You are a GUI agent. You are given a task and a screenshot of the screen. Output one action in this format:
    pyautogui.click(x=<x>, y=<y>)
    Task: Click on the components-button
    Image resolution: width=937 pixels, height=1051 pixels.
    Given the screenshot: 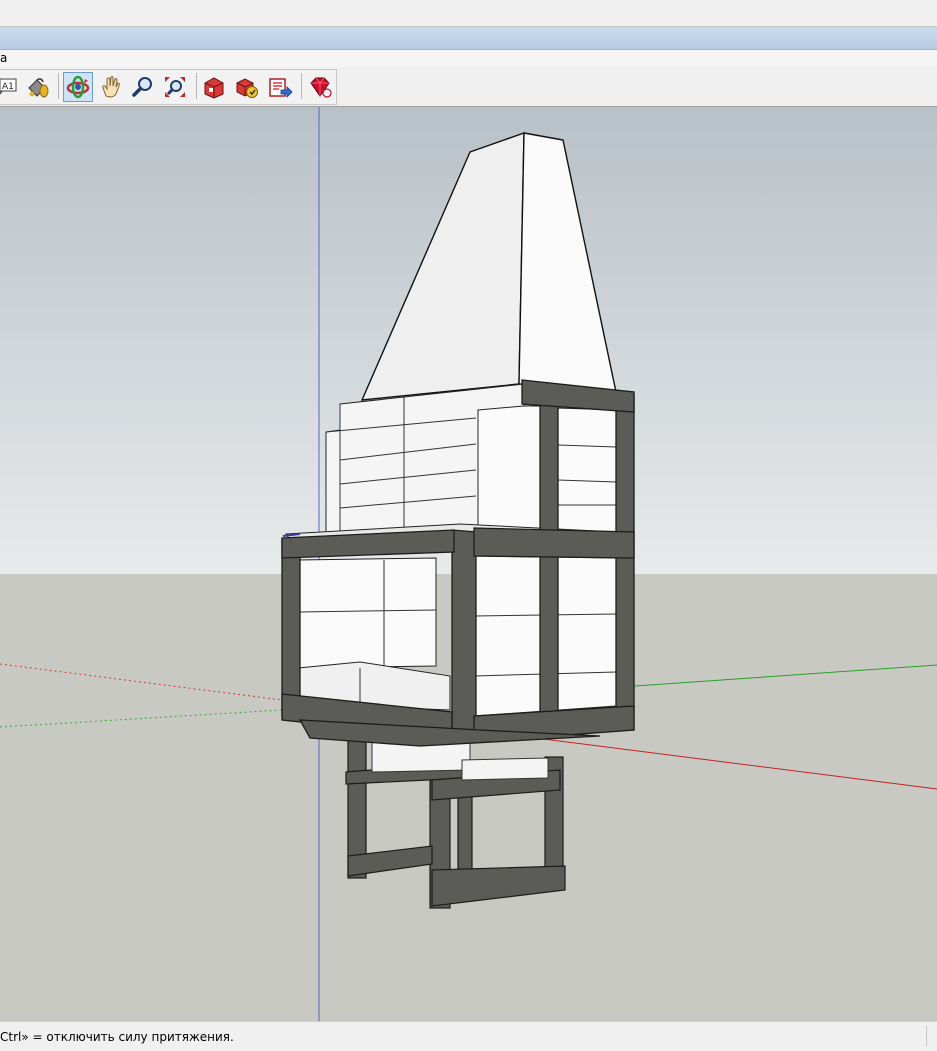 What is the action you would take?
    pyautogui.click(x=247, y=87)
    